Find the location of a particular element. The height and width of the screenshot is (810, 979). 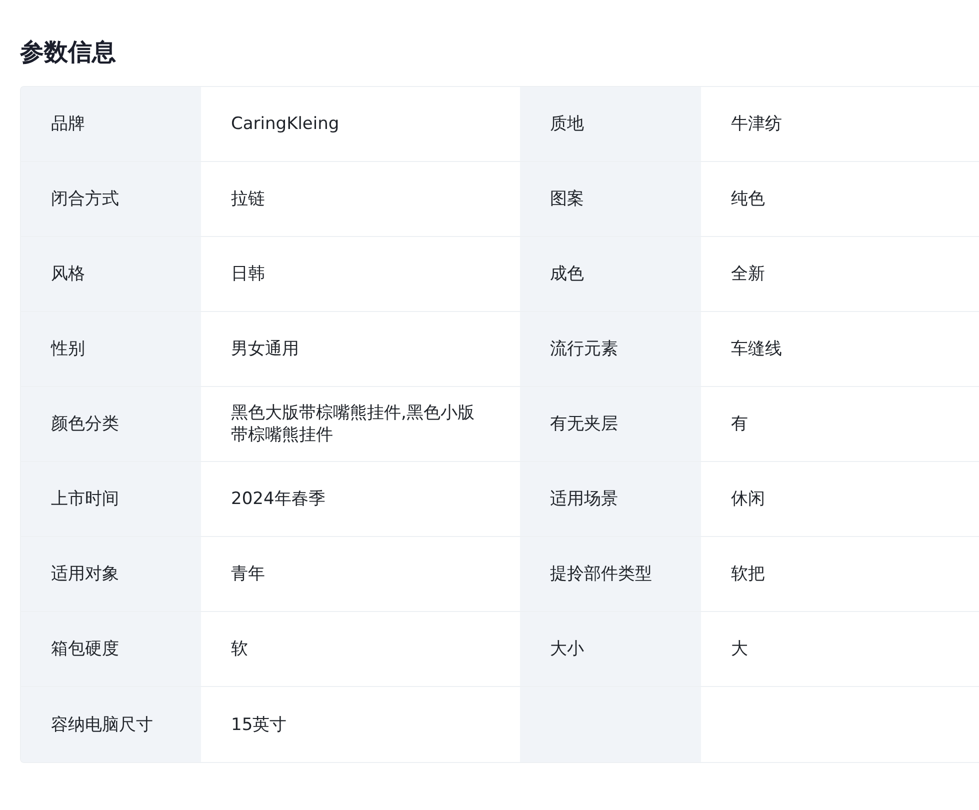

parameter-label: 品牌 is located at coordinates (111, 124).